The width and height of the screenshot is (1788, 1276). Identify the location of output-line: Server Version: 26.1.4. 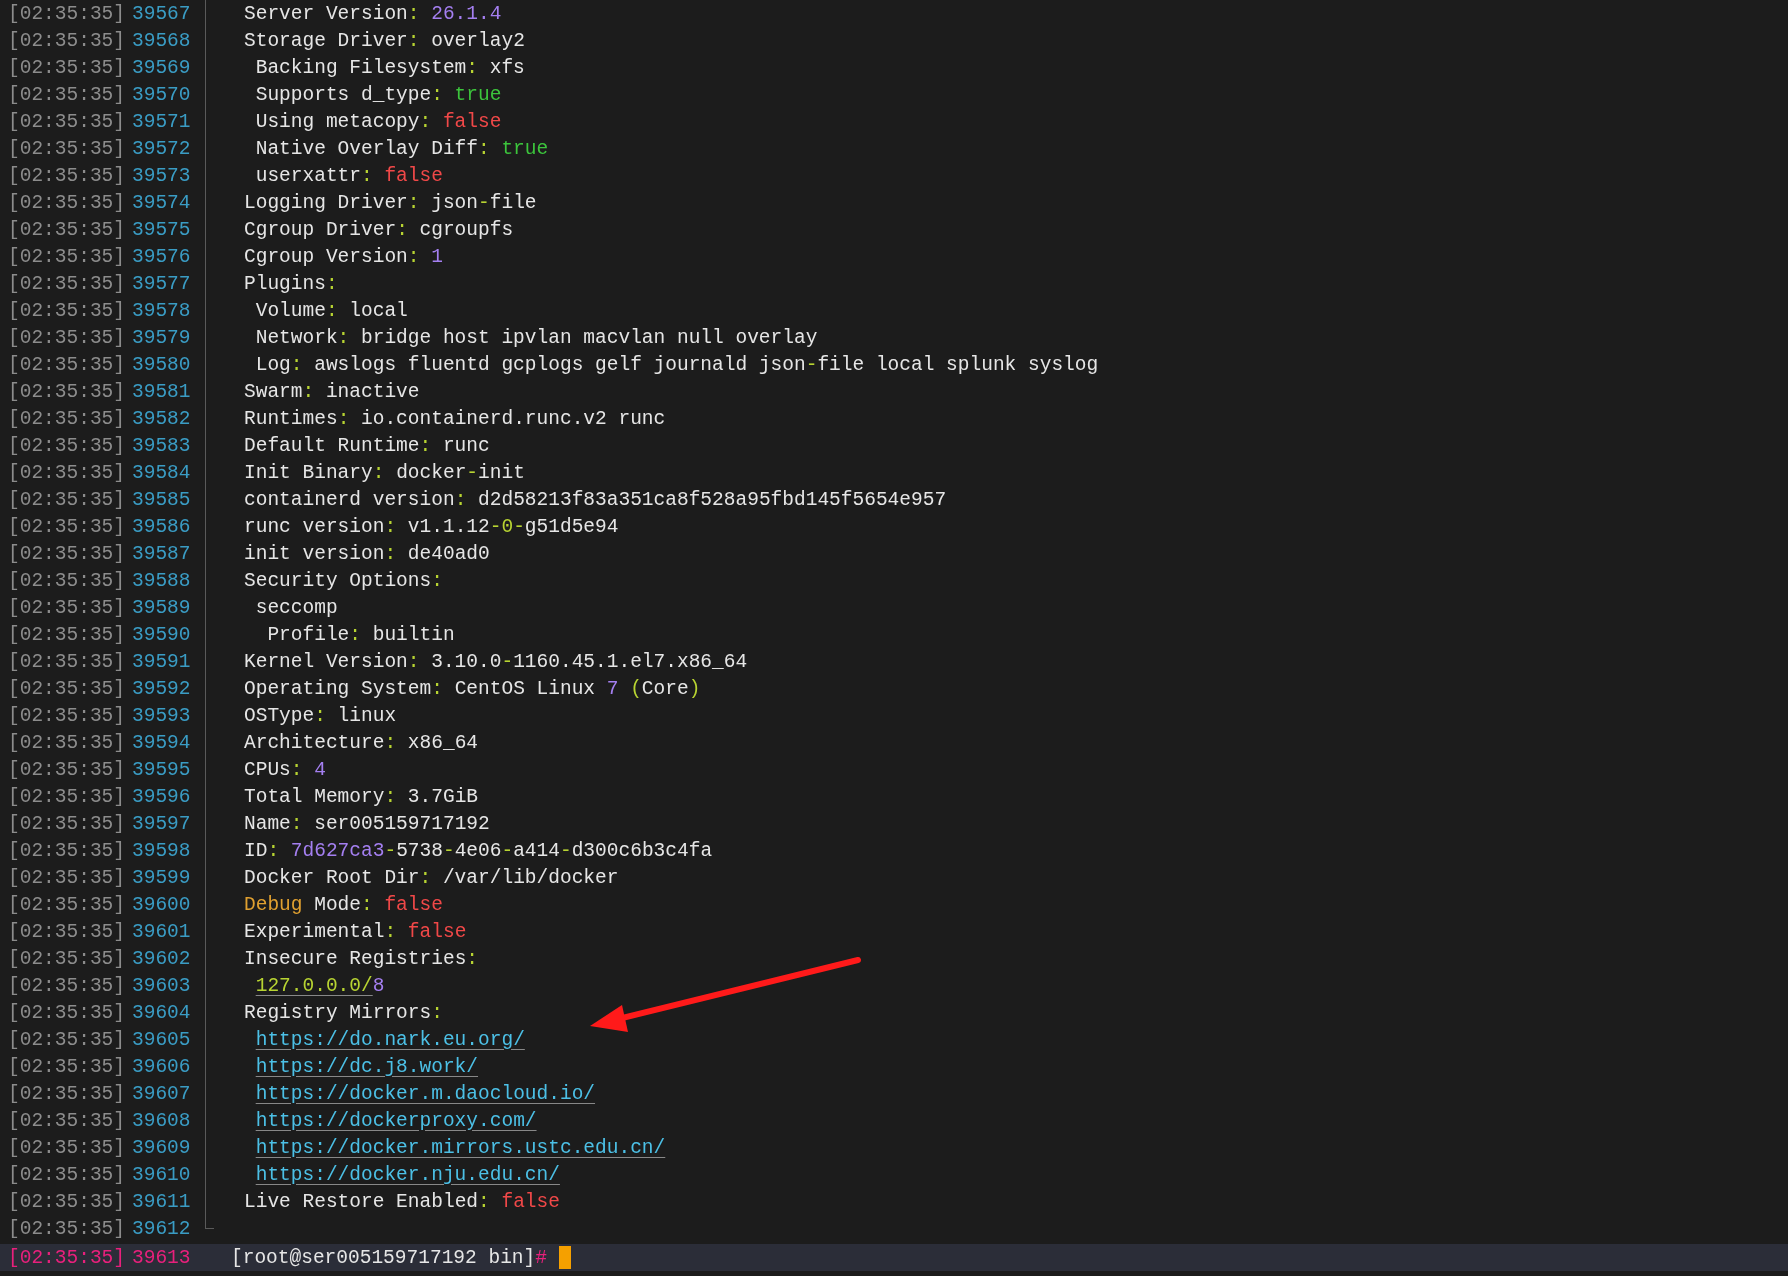
(373, 13).